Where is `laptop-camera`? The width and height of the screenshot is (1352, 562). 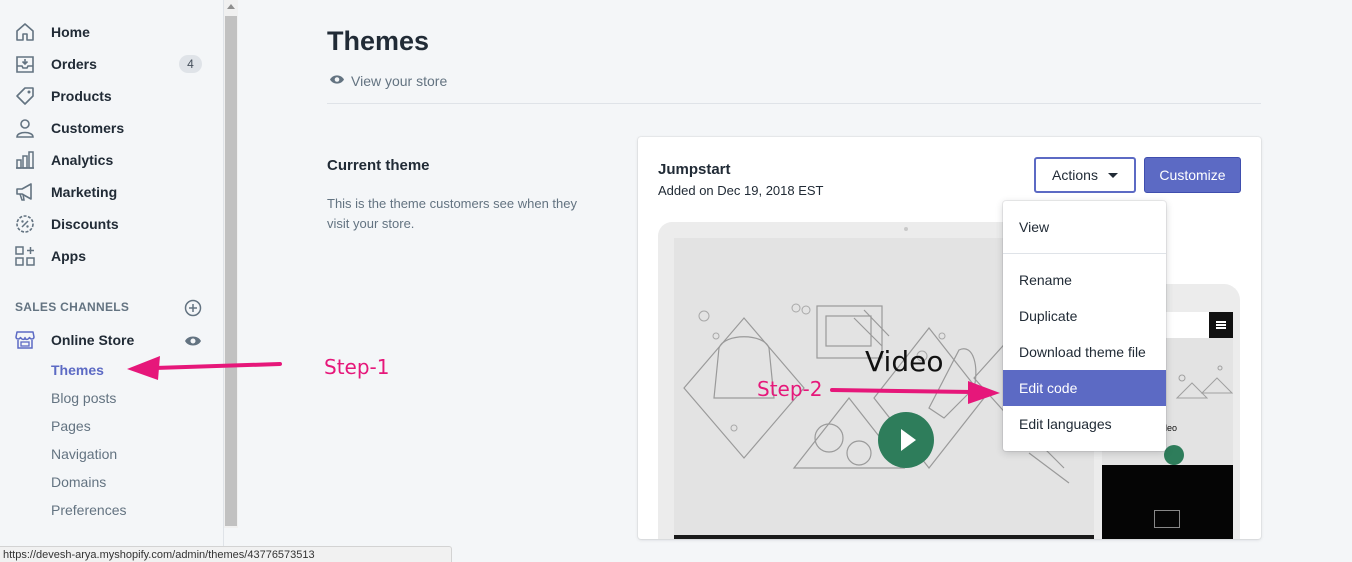
laptop-camera is located at coordinates (906, 229).